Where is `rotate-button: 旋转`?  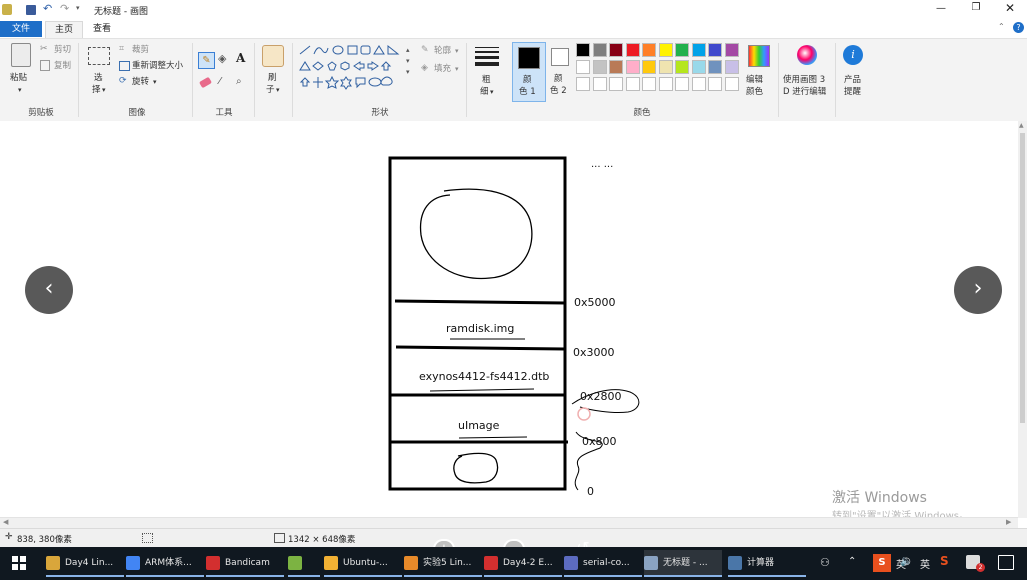
rotate-button: 旋转 is located at coordinates (140, 82).